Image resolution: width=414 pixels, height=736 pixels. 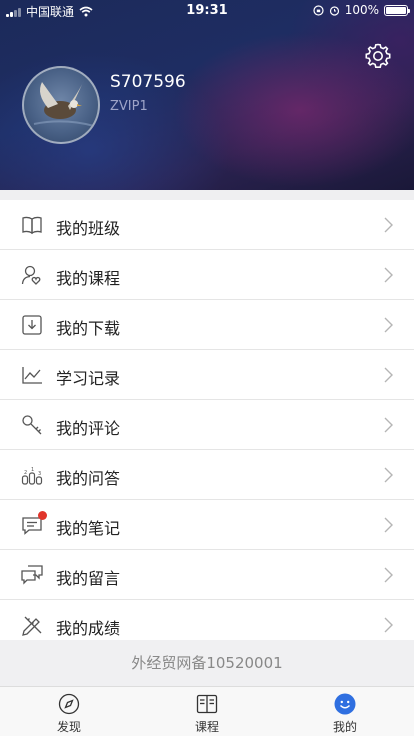 I want to click on compass-icon, so click(x=69, y=704).